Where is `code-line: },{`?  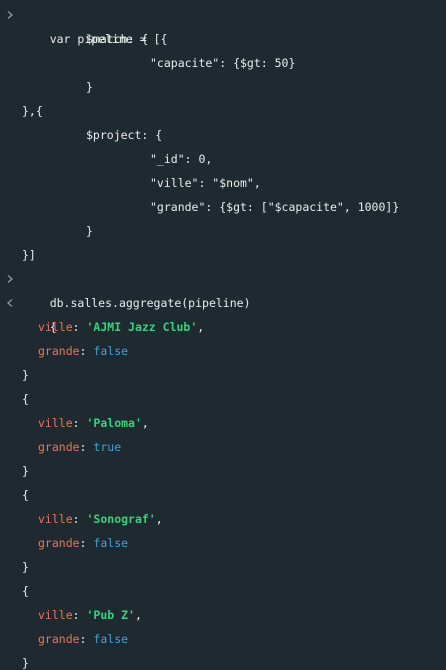 code-line: },{ is located at coordinates (32, 111).